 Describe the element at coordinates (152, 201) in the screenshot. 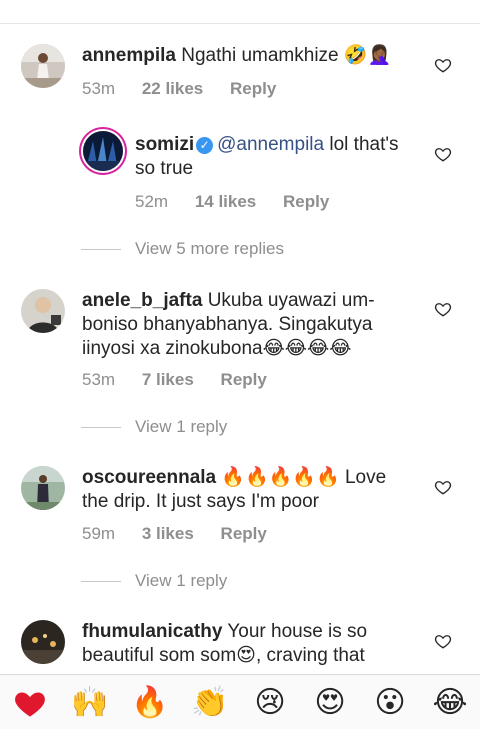

I see `comment-time: 52m` at that location.